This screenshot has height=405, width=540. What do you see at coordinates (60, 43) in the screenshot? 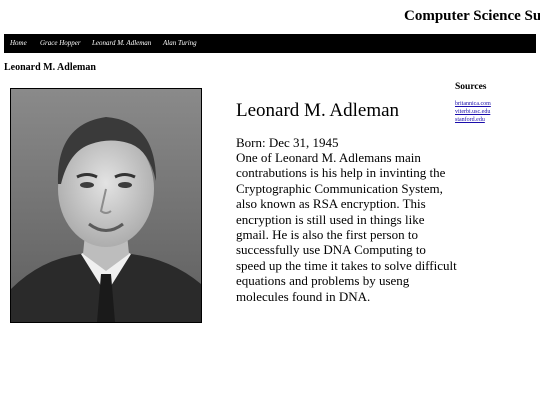
I see `nav-link-grace-hopper: Grace Hopper` at bounding box center [60, 43].